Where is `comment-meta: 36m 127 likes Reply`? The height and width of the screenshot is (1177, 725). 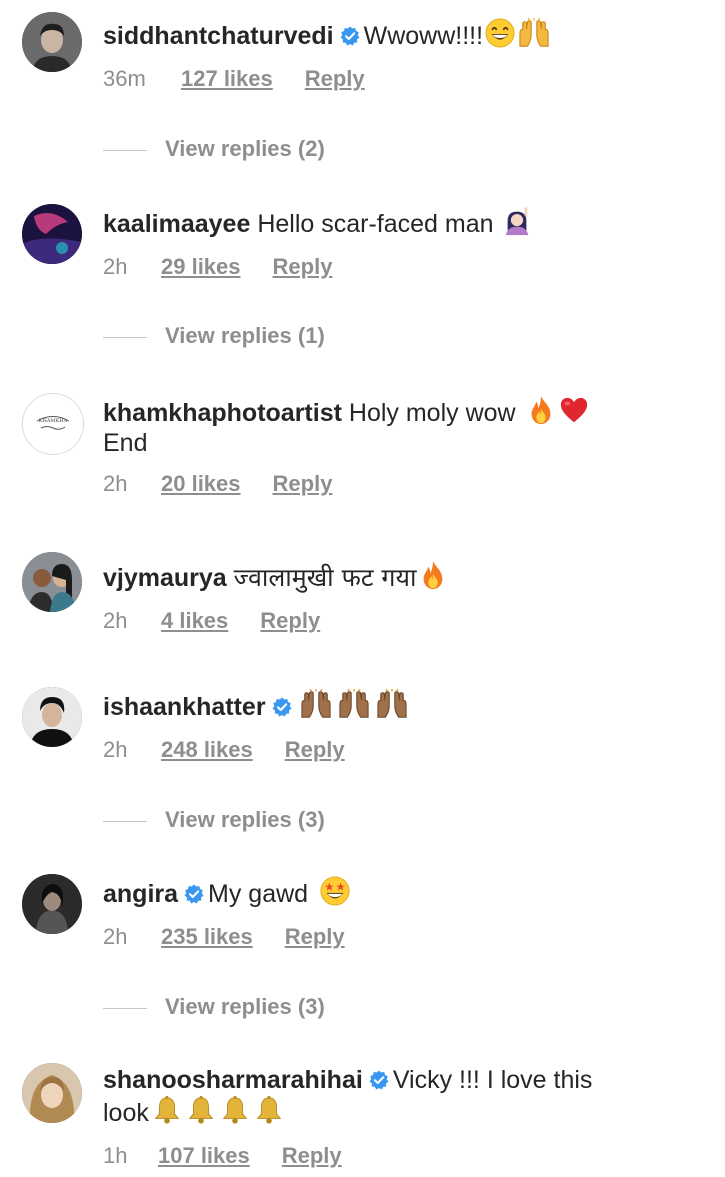 comment-meta: 36m 127 likes Reply is located at coordinates (234, 80).